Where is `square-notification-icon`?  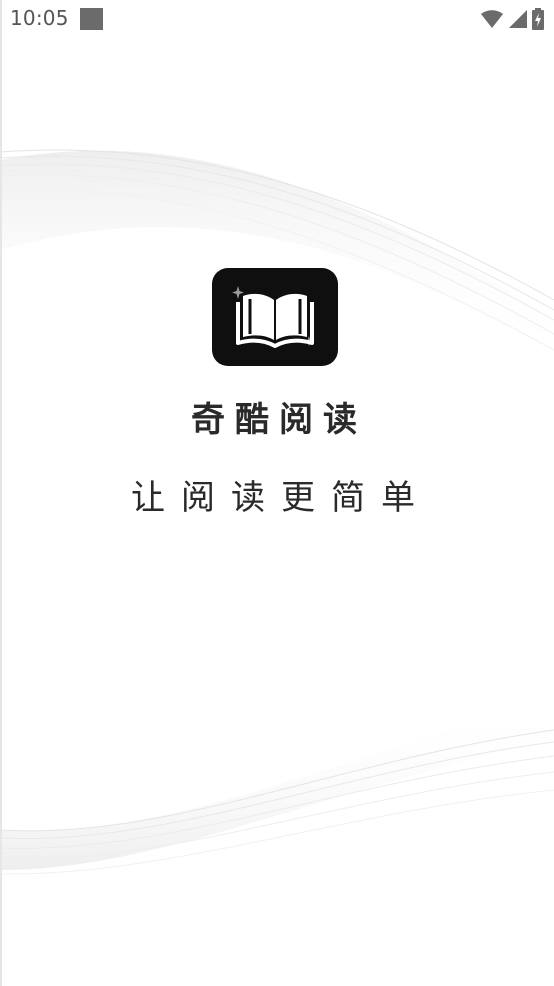
square-notification-icon is located at coordinates (91, 19).